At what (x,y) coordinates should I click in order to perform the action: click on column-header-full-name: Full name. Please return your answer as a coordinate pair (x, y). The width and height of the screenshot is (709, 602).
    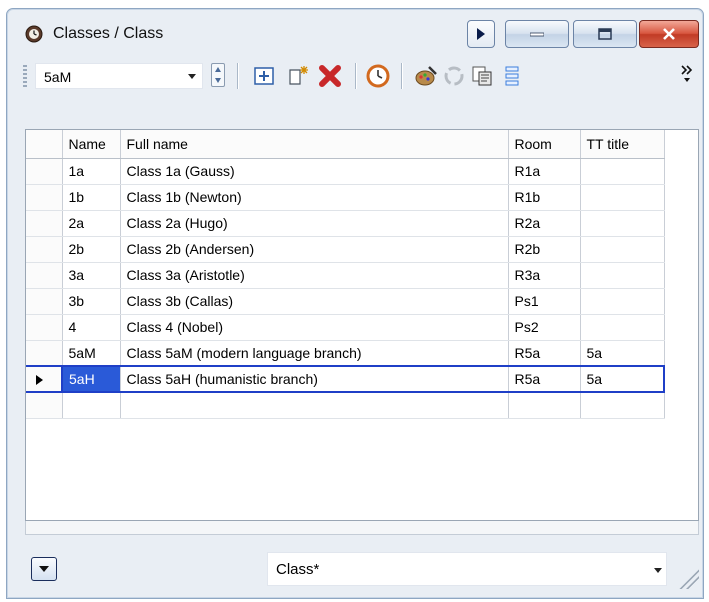
    Looking at the image, I should click on (314, 144).